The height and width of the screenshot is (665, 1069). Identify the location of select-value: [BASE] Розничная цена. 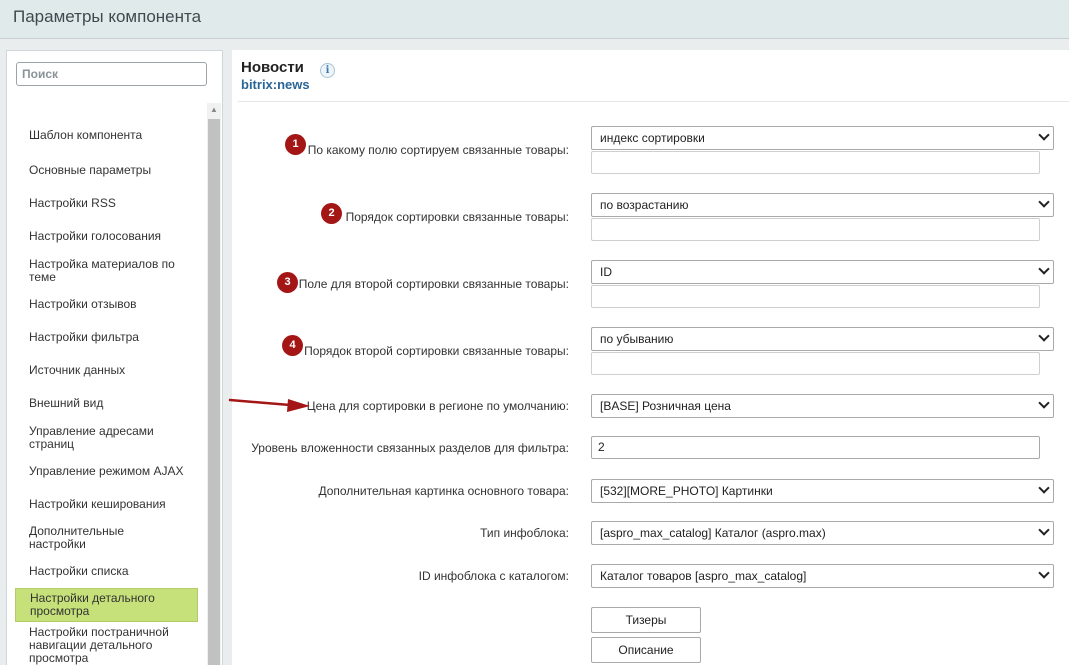
(665, 406).